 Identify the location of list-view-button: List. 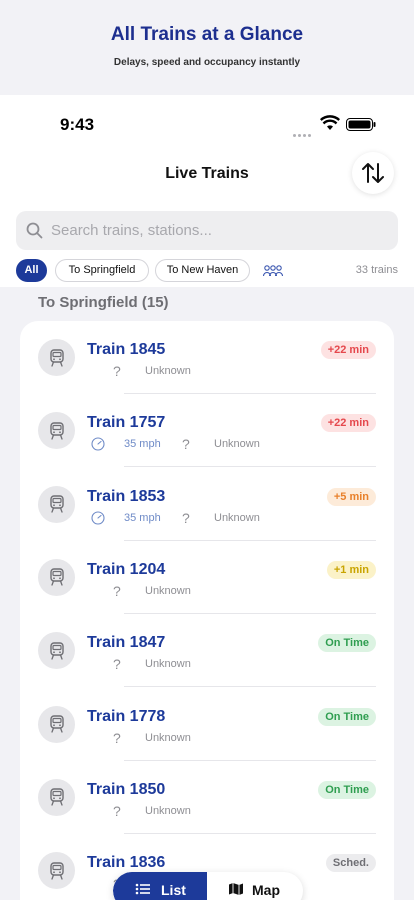
(160, 886).